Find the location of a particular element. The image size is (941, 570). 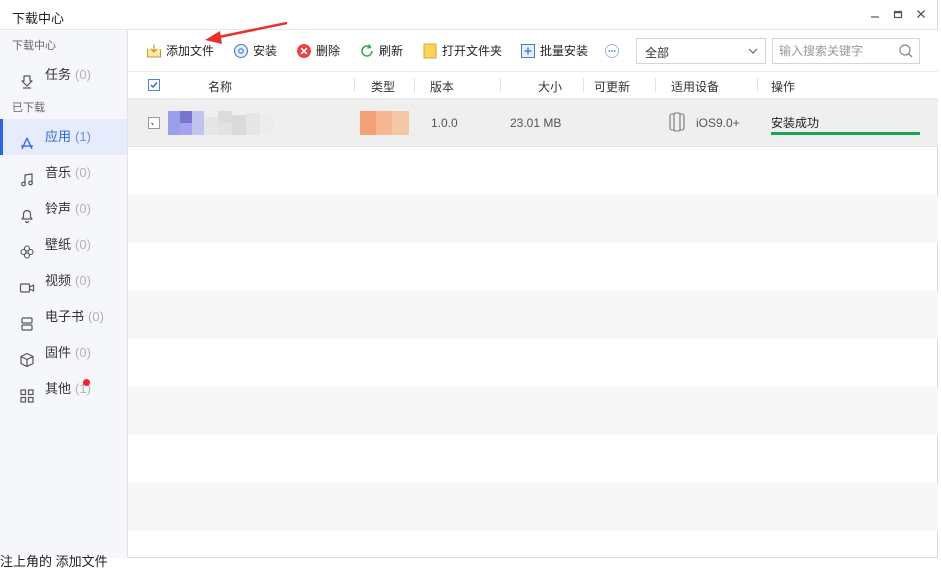

batch-install-label: 批量安装 is located at coordinates (564, 51).